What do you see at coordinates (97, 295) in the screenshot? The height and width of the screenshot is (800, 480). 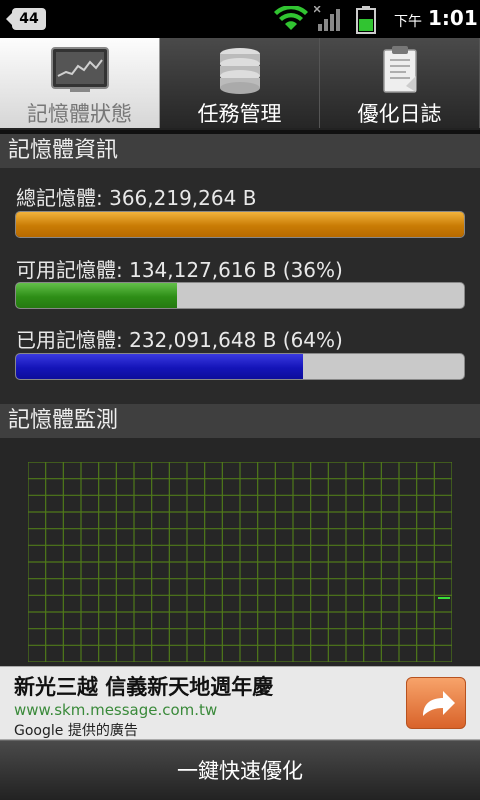 I see `available-memory-bar-fill` at bounding box center [97, 295].